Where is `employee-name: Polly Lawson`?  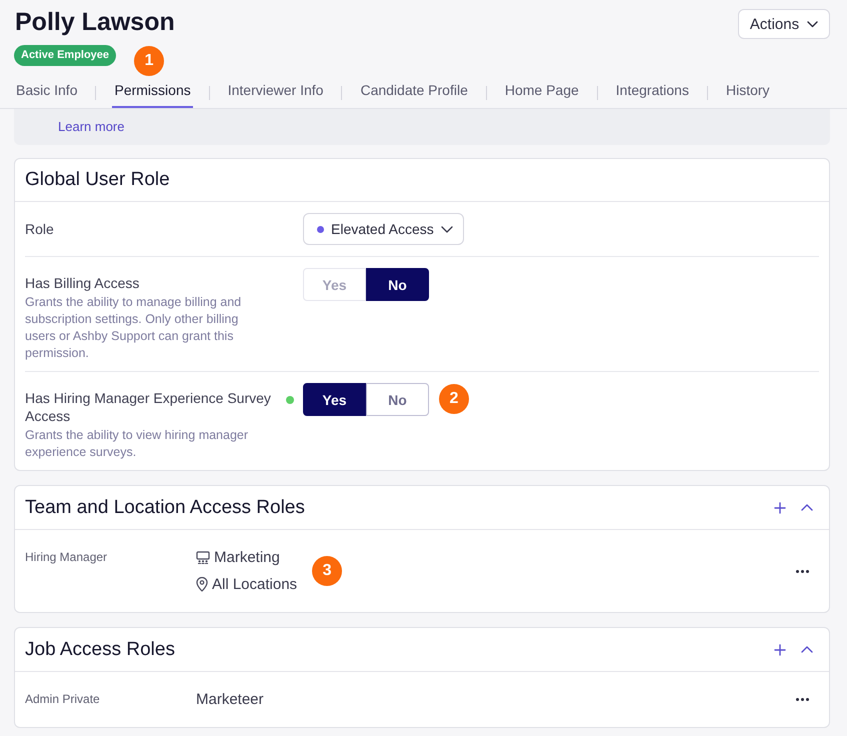
employee-name: Polly Lawson is located at coordinates (94, 22).